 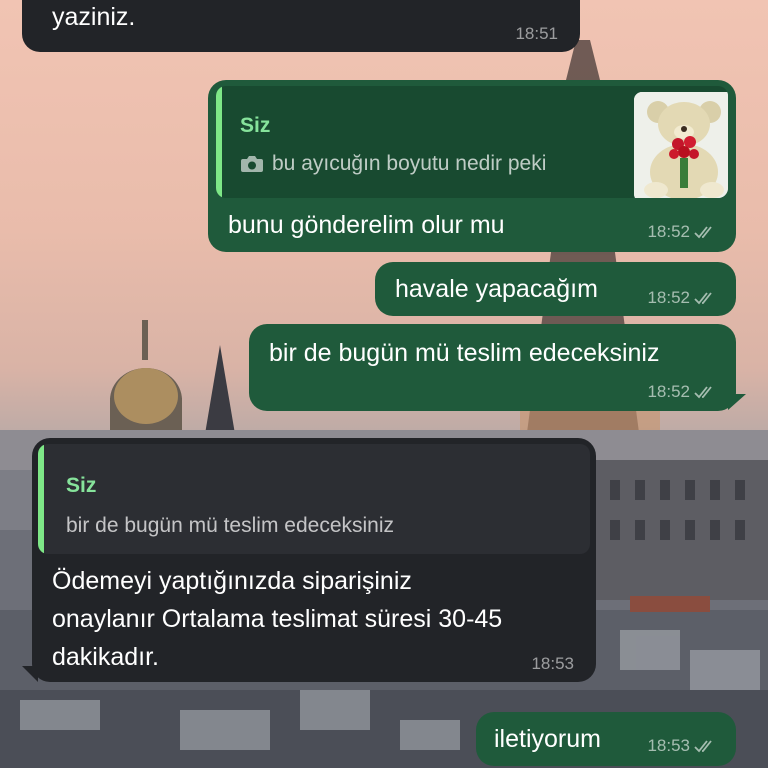 I want to click on reply-thumbnail-image, so click(x=681, y=145).